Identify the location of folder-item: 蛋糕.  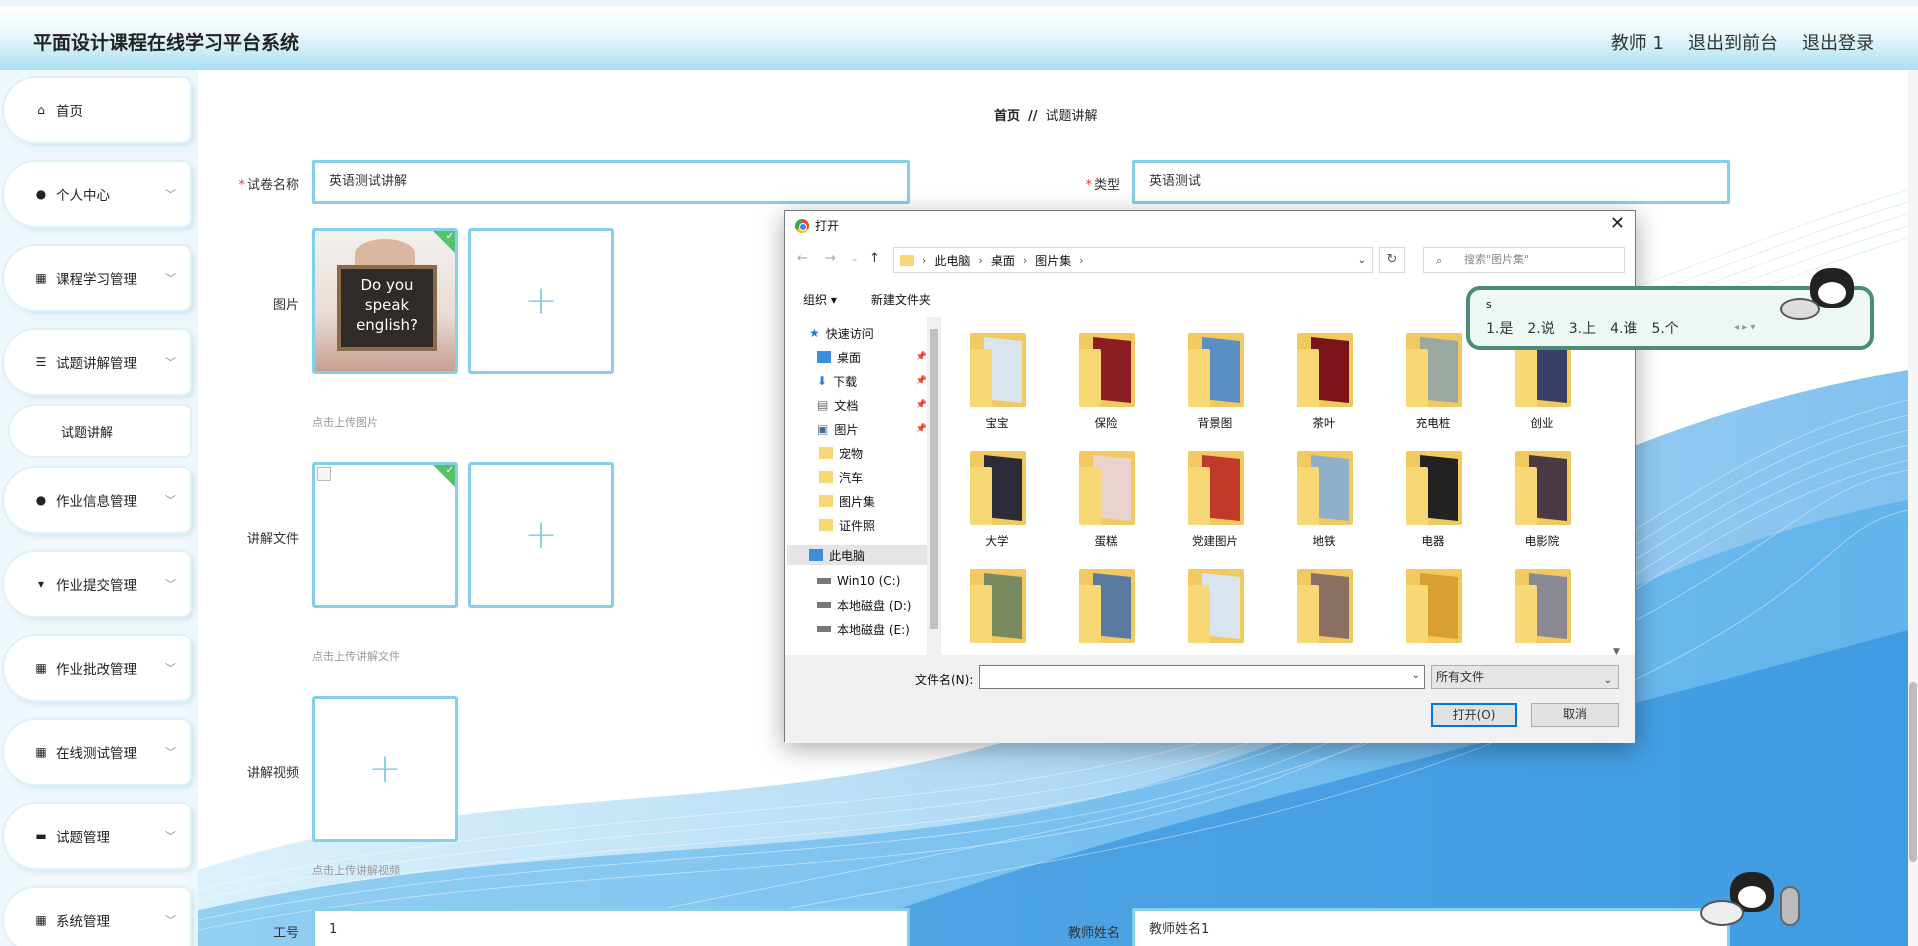
(1106, 504).